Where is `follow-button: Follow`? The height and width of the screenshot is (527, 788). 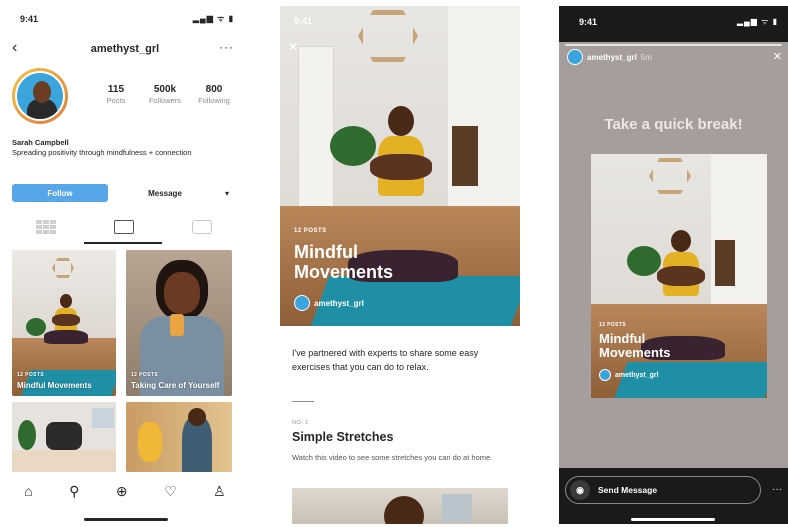
follow-button: Follow is located at coordinates (60, 193).